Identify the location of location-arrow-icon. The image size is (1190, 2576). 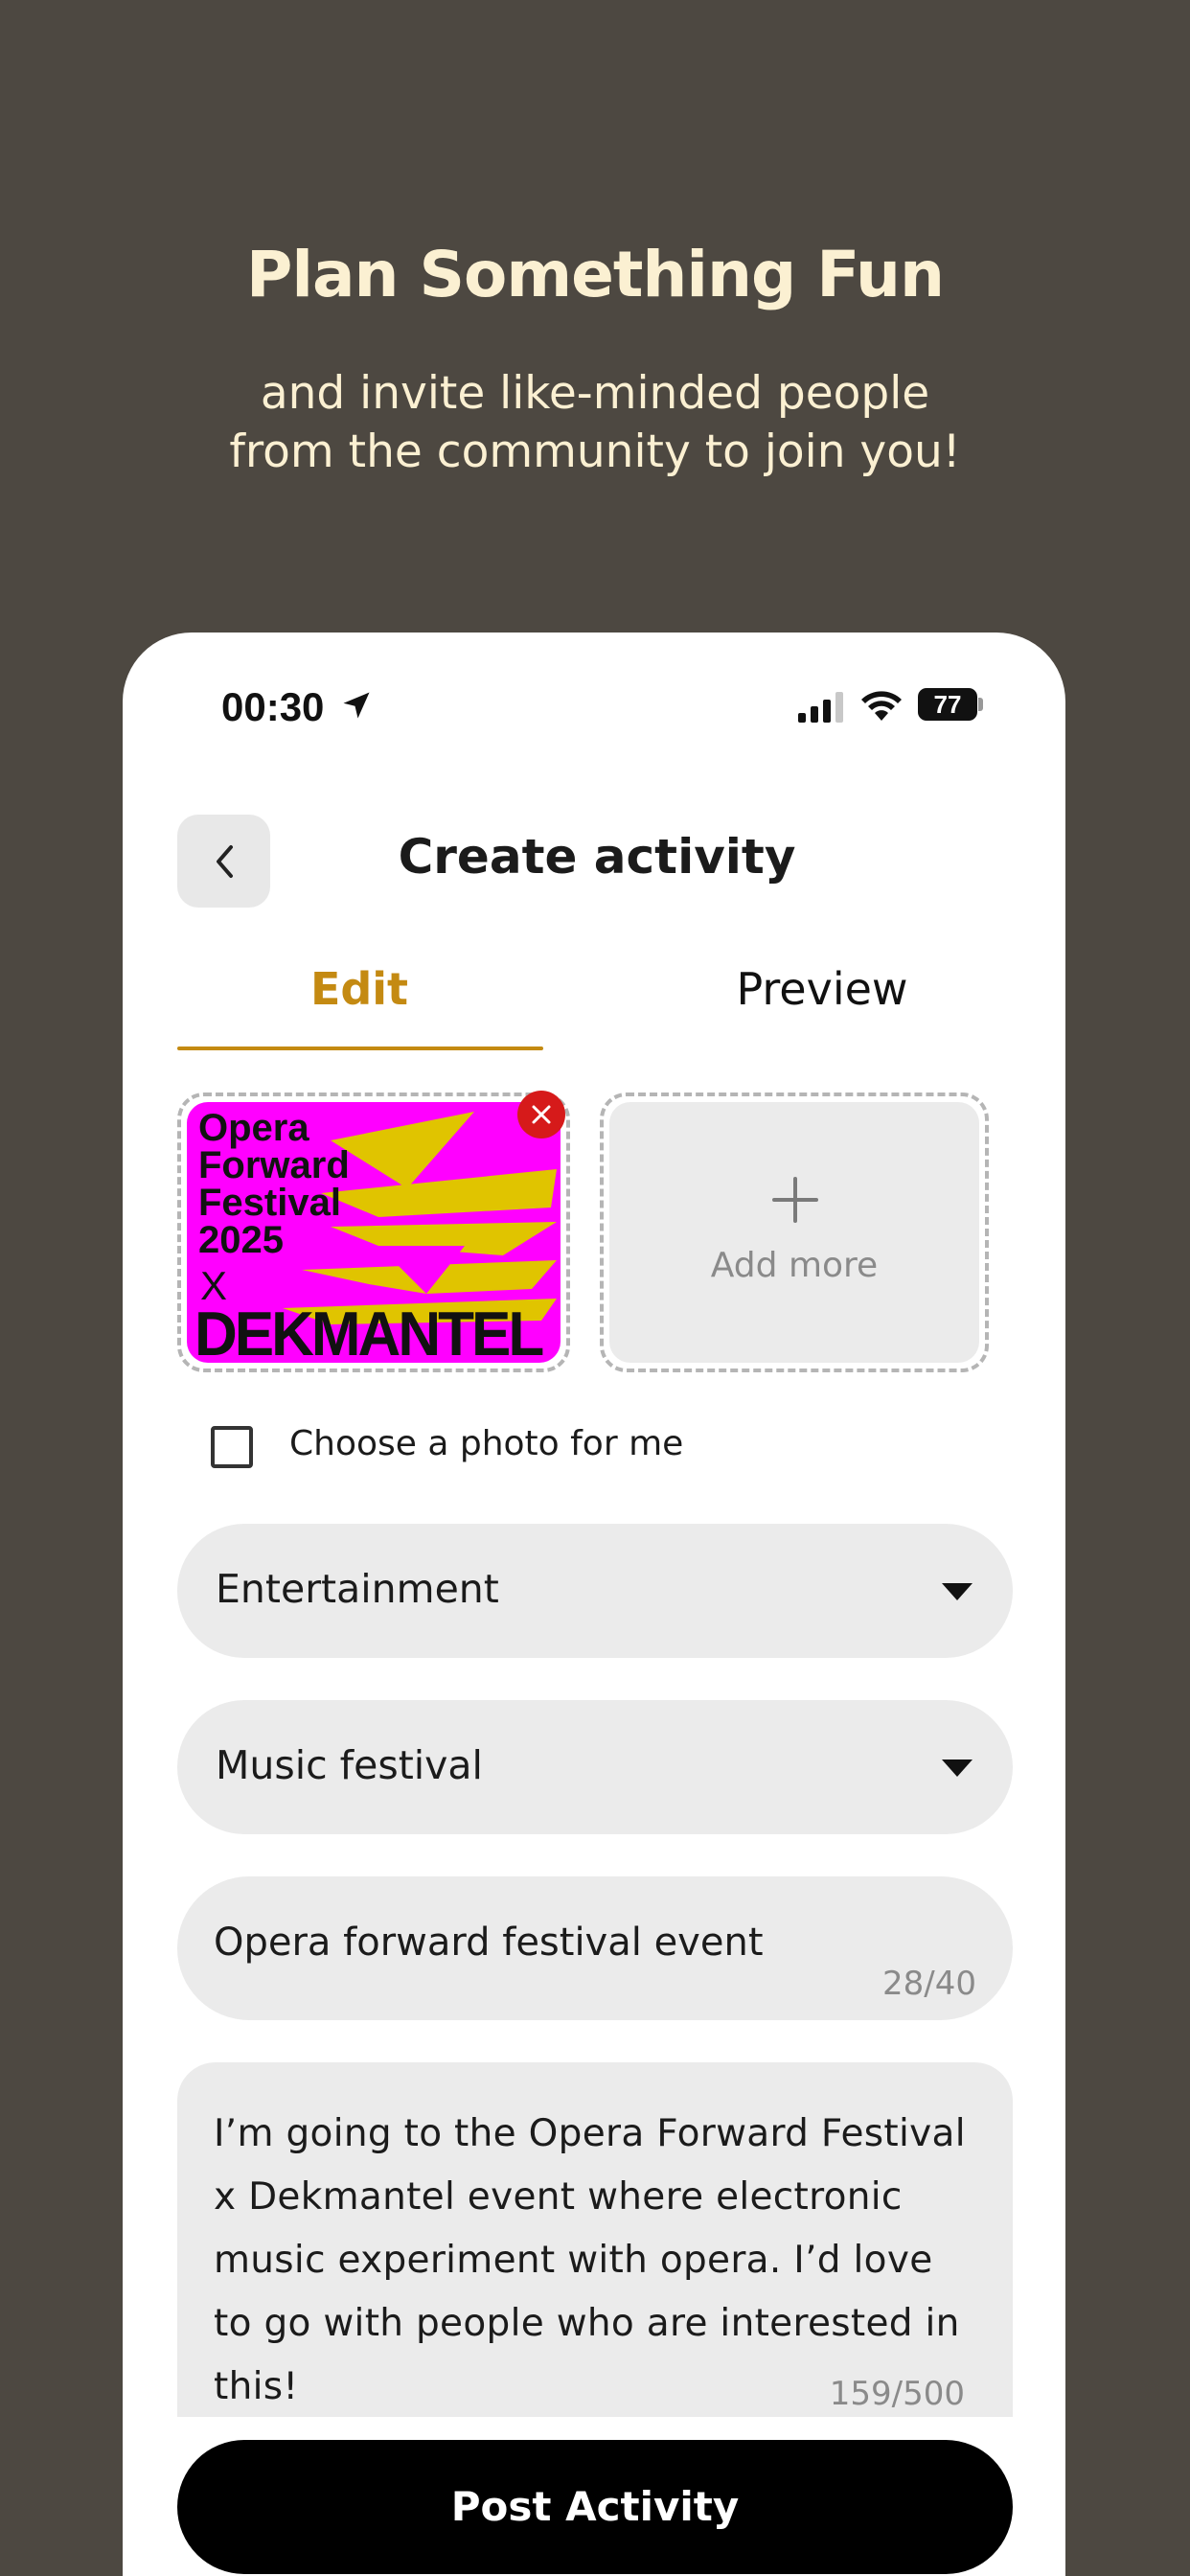
(357, 705).